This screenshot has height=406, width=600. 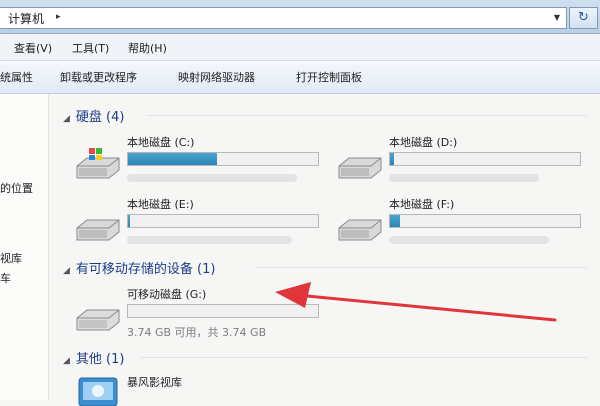 I want to click on chevron-down-icon: ▼, so click(x=557, y=17).